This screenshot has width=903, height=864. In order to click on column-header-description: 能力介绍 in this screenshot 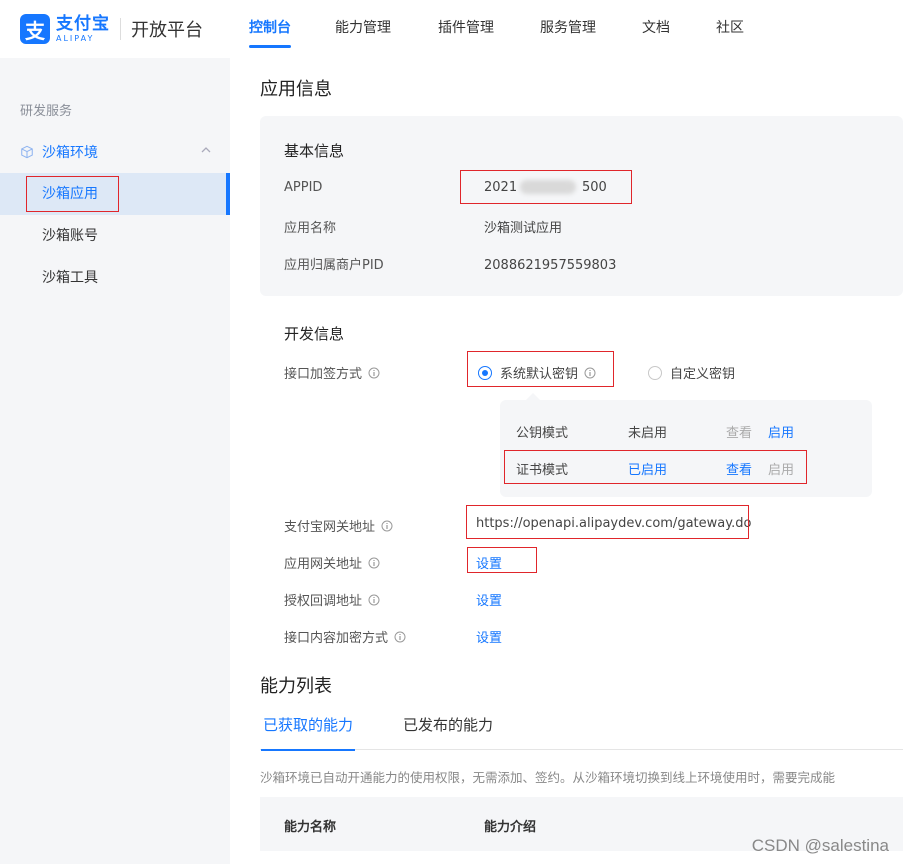, I will do `click(510, 827)`.